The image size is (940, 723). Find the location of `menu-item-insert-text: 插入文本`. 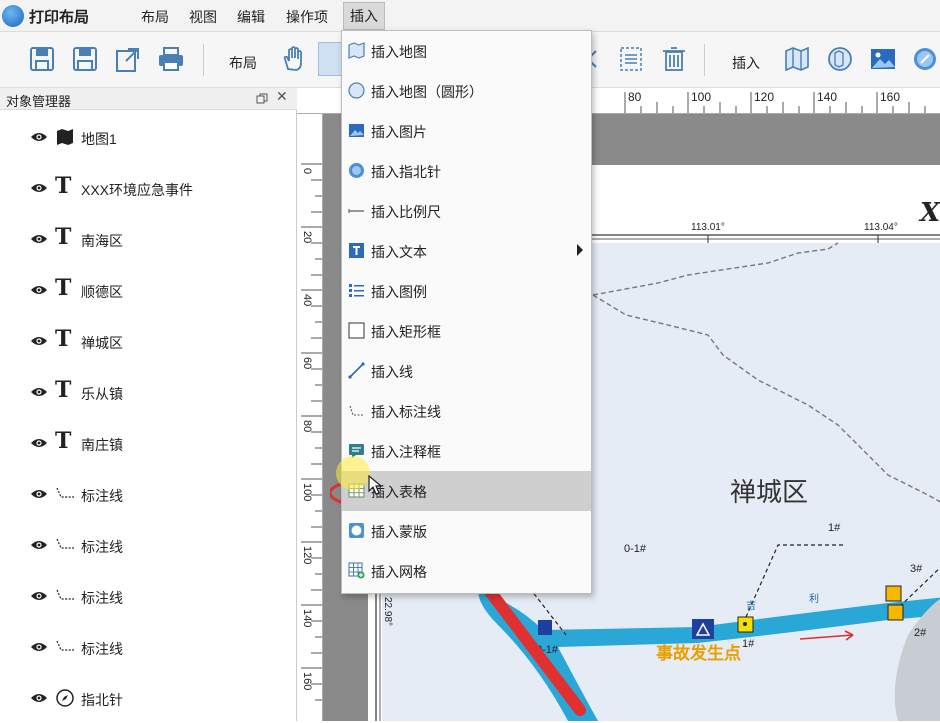

menu-item-insert-text: 插入文本 is located at coordinates (466, 251).